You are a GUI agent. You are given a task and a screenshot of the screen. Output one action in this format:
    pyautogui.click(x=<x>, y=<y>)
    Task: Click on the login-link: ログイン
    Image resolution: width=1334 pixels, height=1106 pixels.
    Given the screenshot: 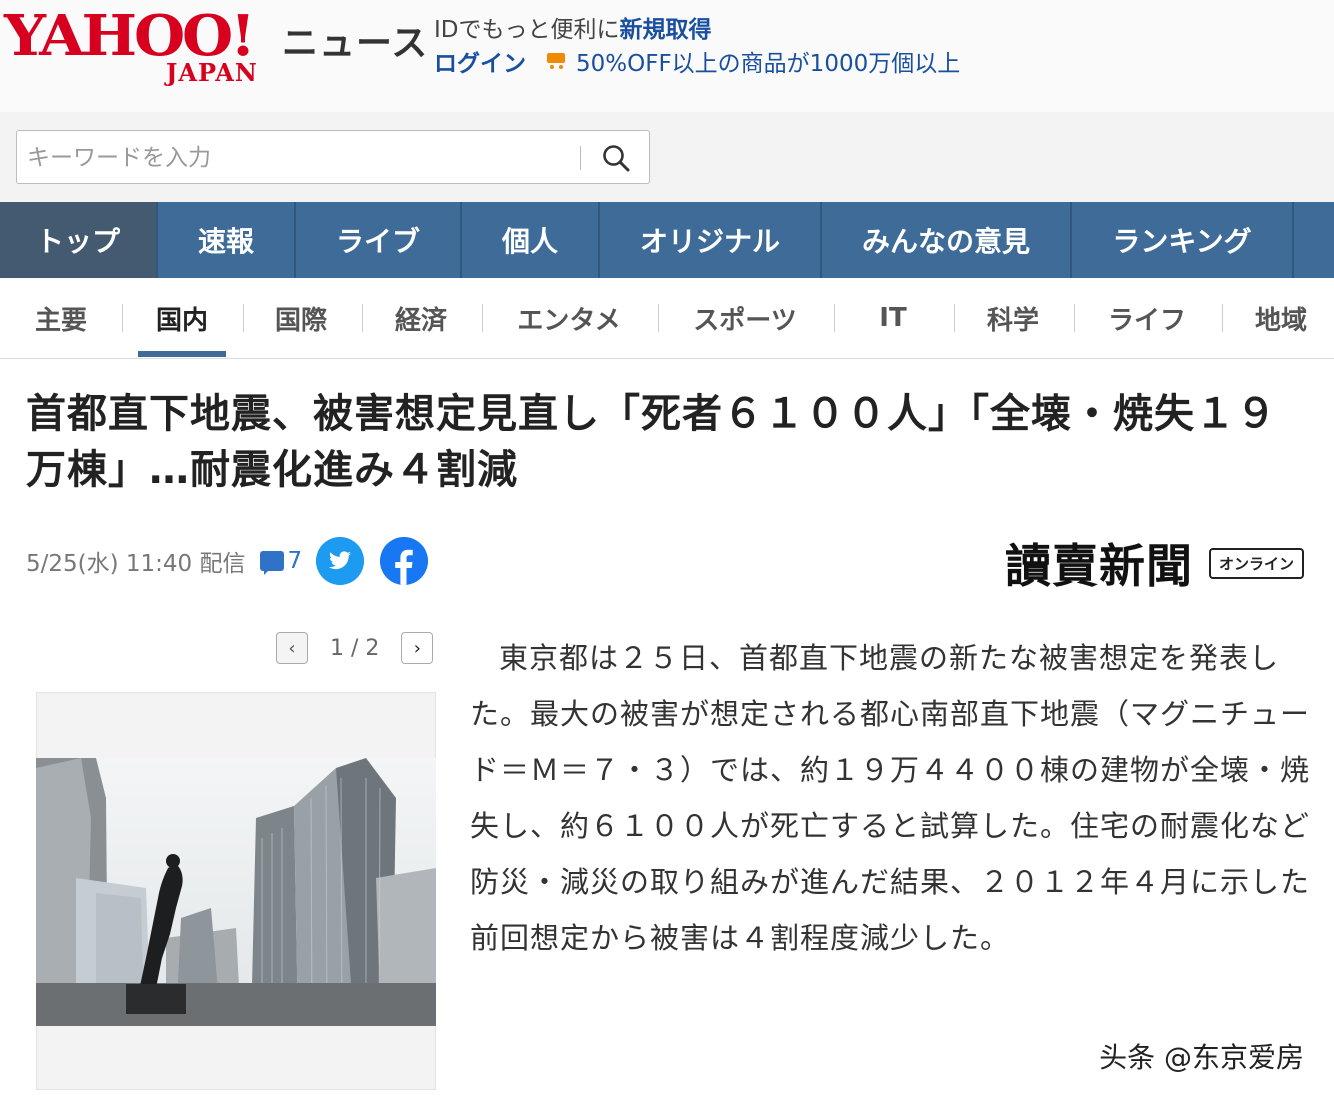 What is the action you would take?
    pyautogui.click(x=480, y=61)
    